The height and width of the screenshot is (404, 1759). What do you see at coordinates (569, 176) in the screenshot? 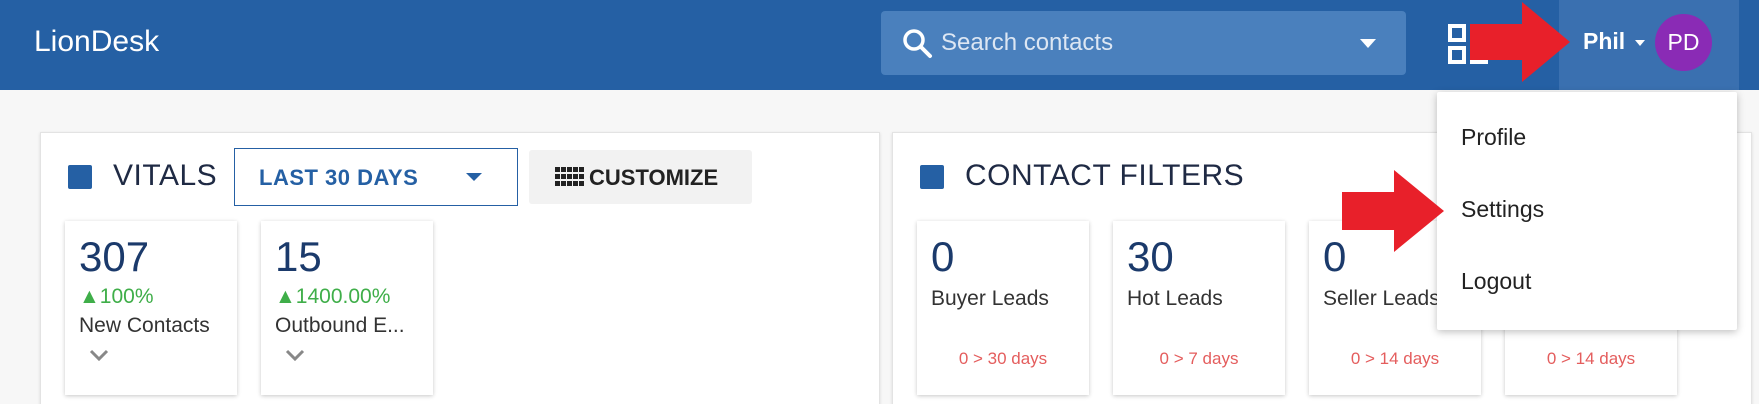
I see `grid-icon` at bounding box center [569, 176].